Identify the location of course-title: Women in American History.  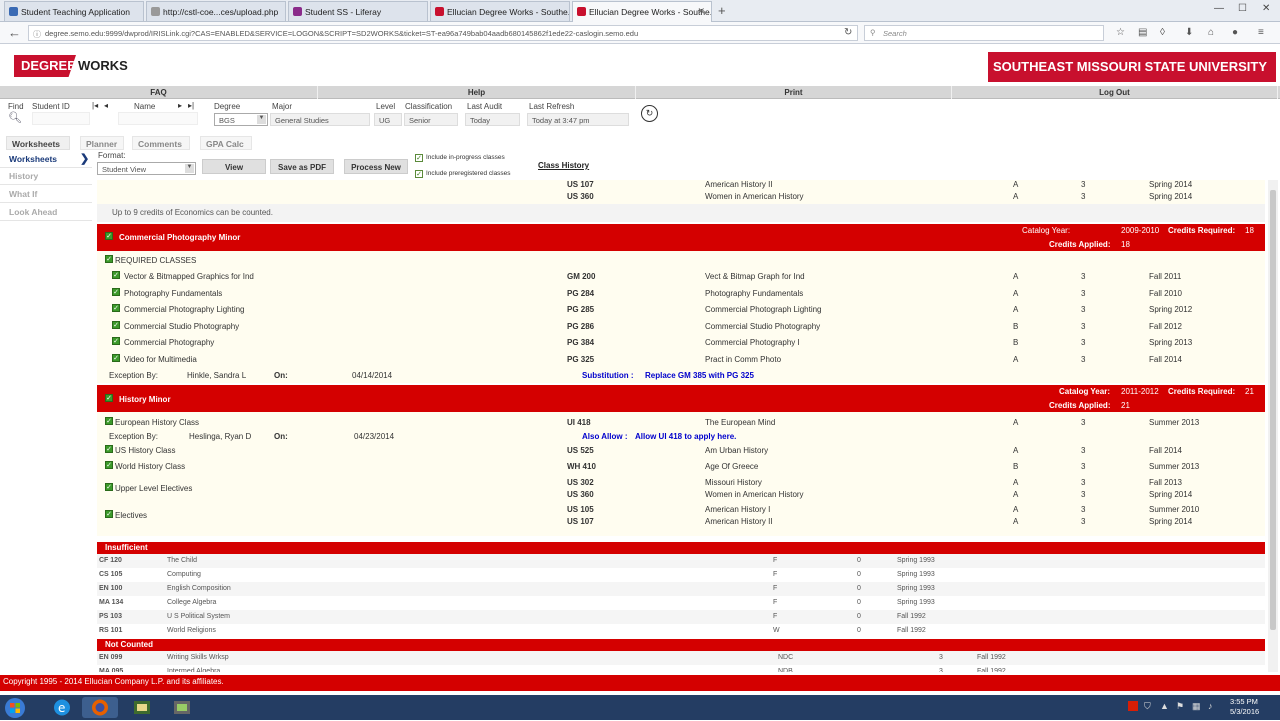
(754, 494).